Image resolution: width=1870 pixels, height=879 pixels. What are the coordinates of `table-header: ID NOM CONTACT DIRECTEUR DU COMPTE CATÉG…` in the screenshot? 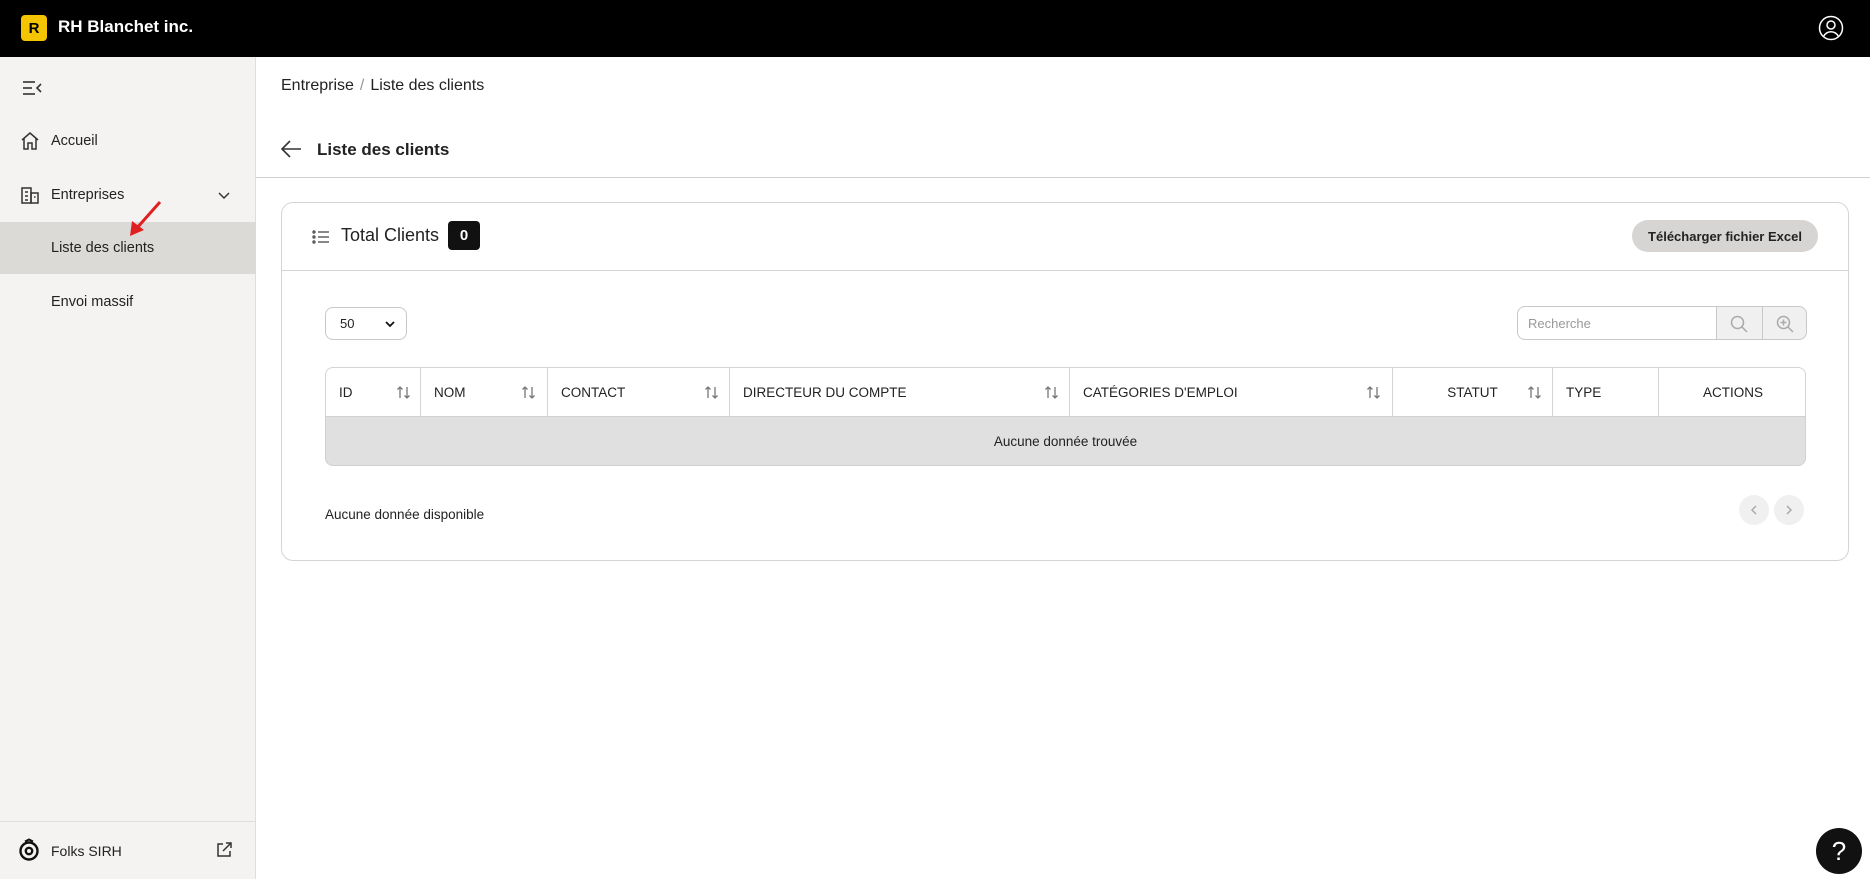 It's located at (1066, 392).